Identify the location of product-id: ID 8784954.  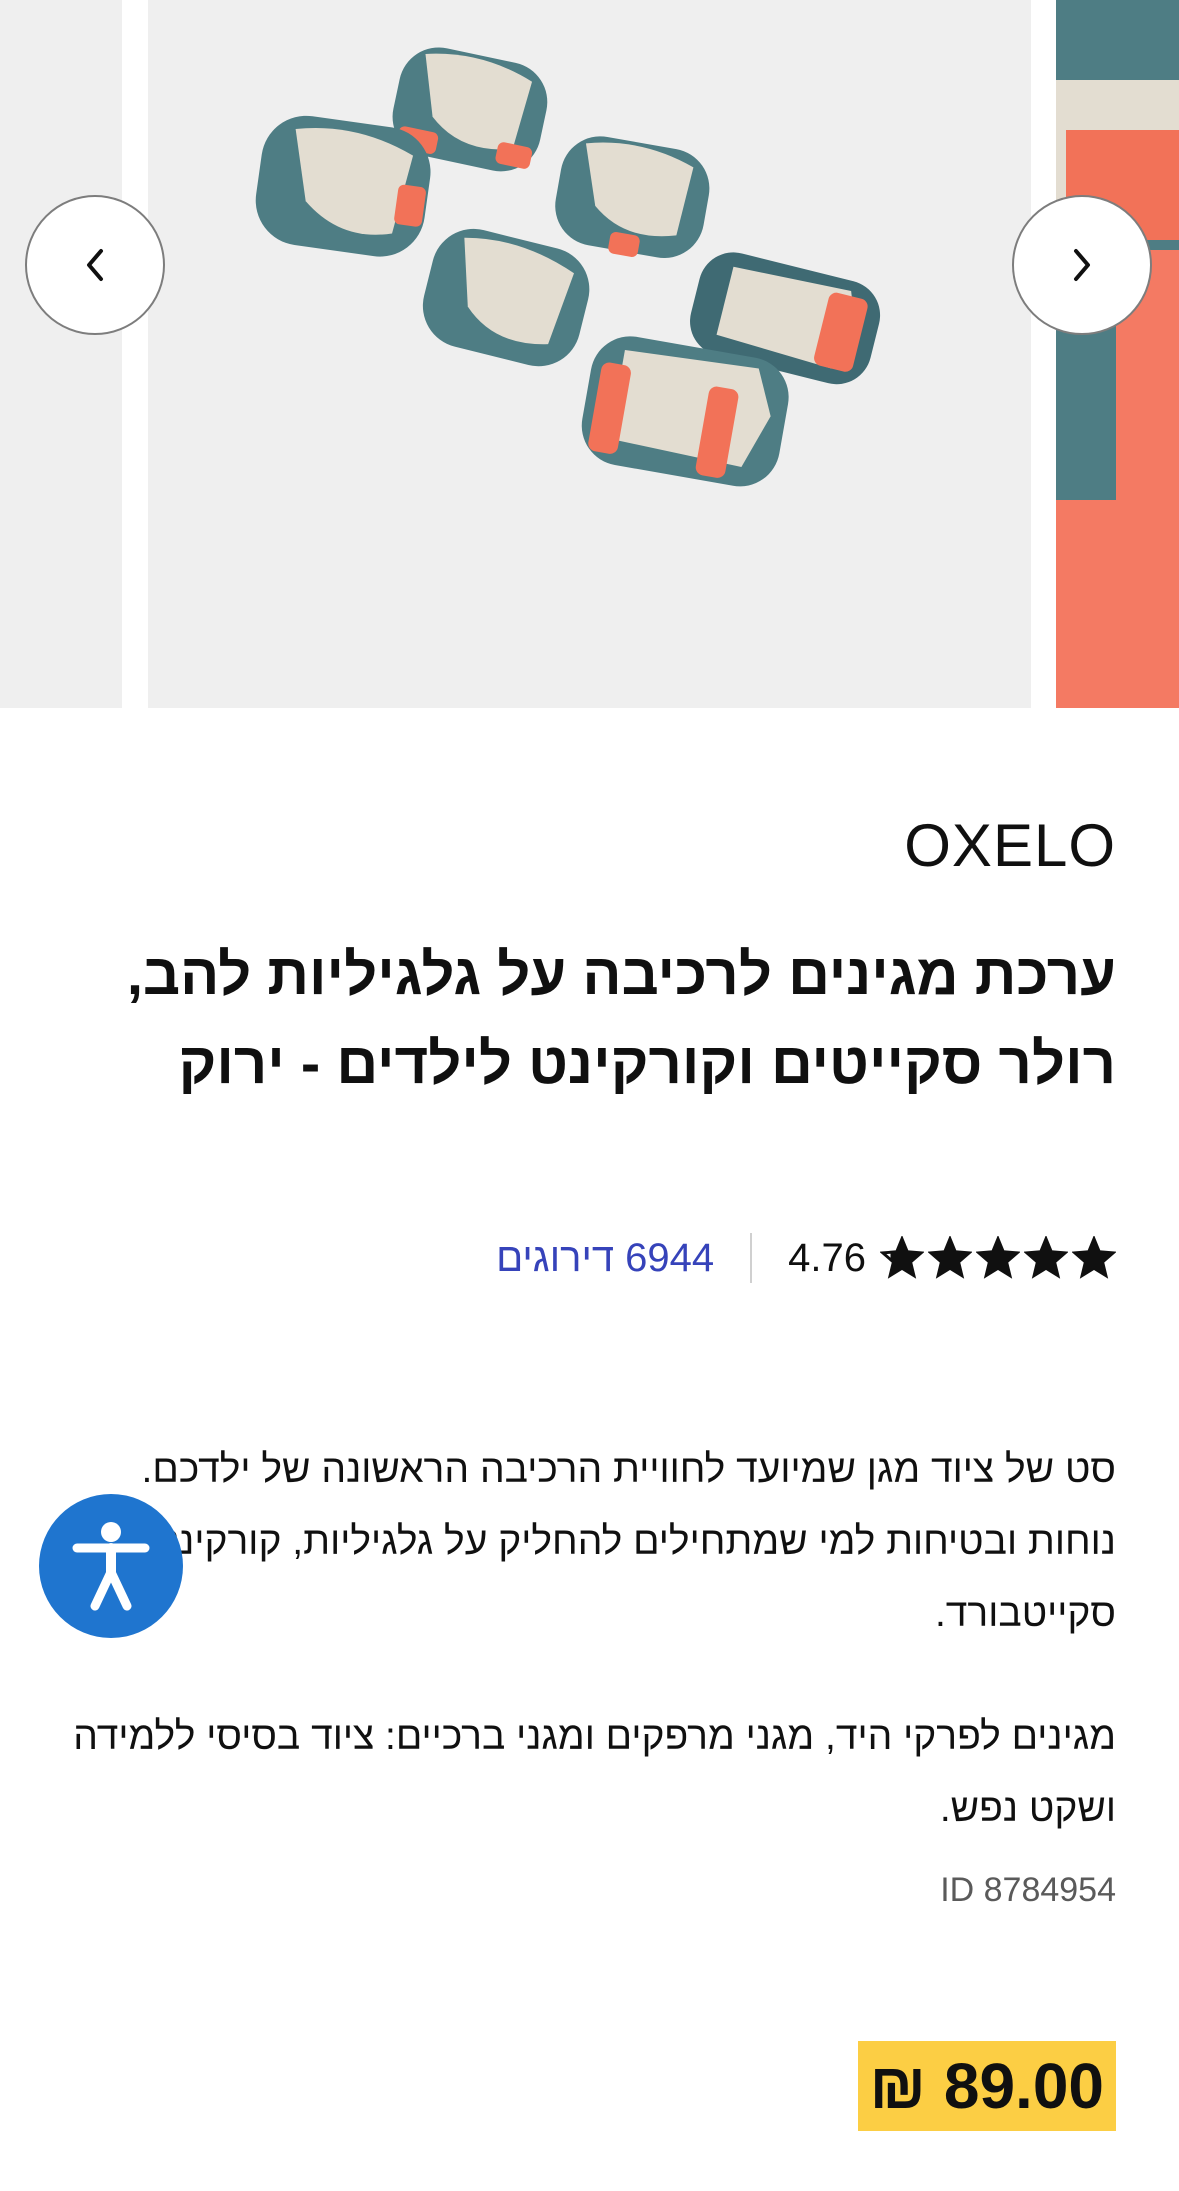
(1028, 1890).